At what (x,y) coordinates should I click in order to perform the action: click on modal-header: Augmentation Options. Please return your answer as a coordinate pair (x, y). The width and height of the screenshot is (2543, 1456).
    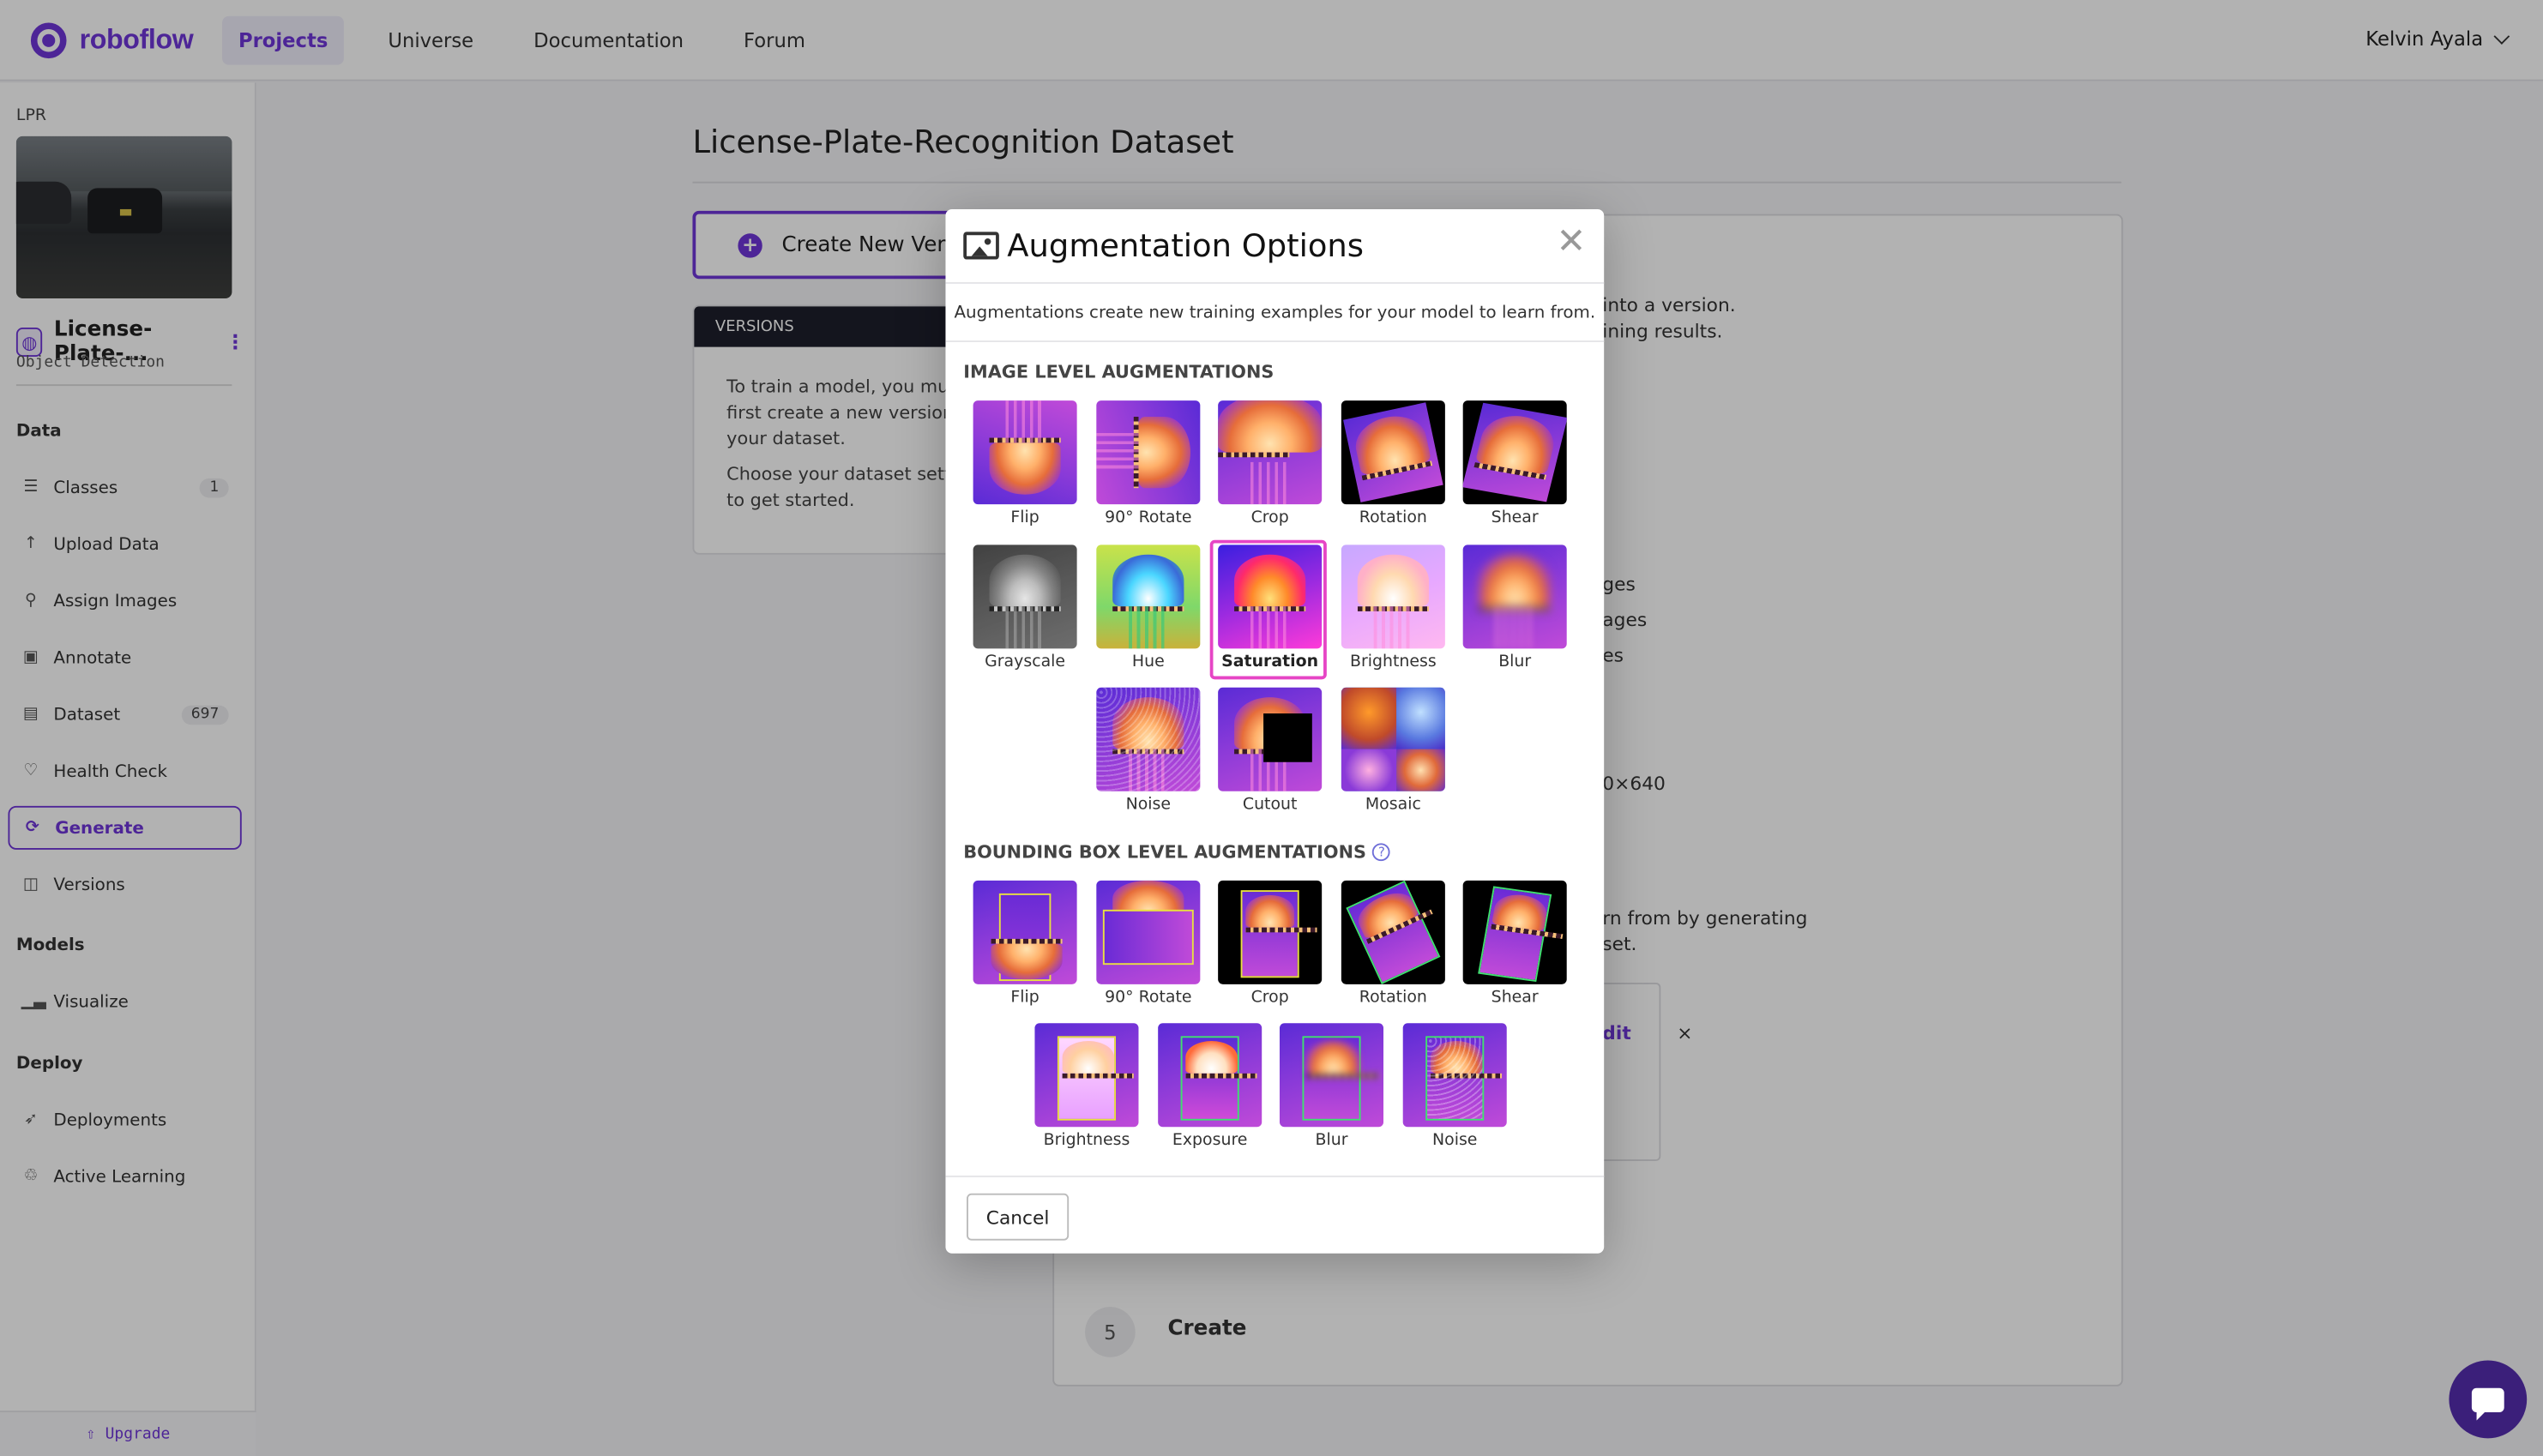
    Looking at the image, I should click on (1275, 247).